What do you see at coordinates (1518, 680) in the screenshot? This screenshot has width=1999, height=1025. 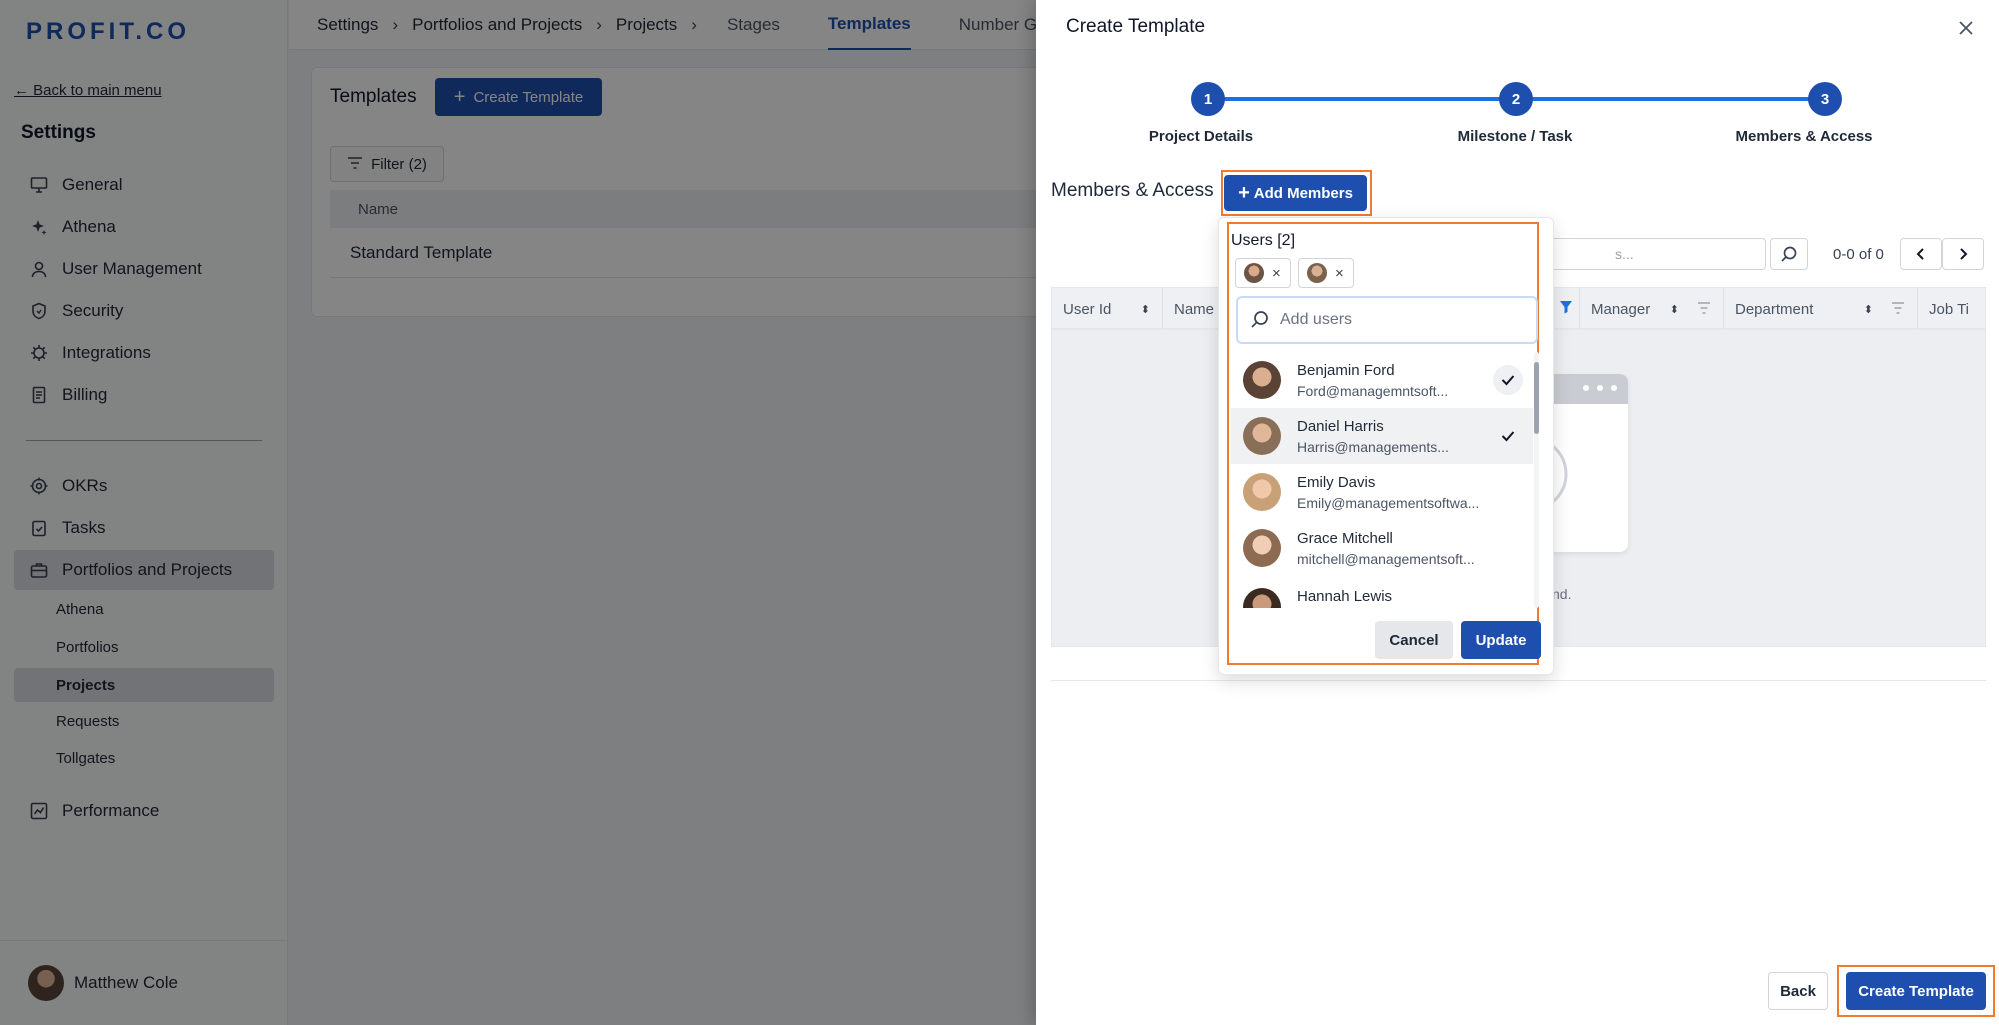 I see `content-divider` at bounding box center [1518, 680].